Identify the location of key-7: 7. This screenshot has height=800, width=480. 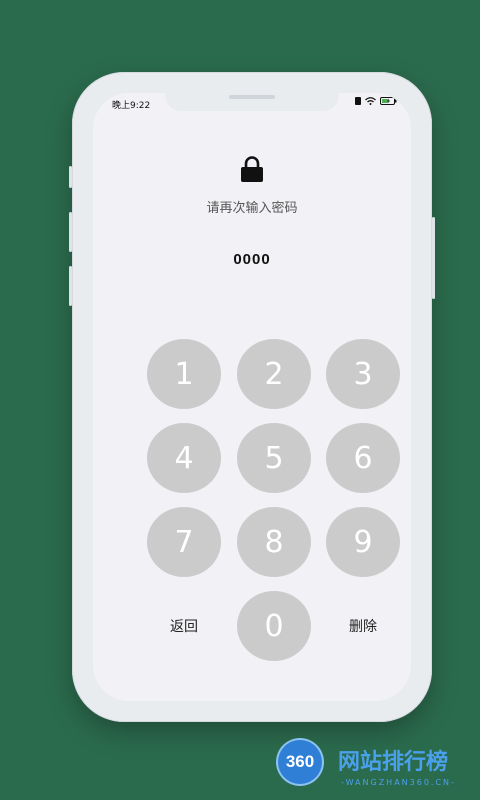
(184, 542).